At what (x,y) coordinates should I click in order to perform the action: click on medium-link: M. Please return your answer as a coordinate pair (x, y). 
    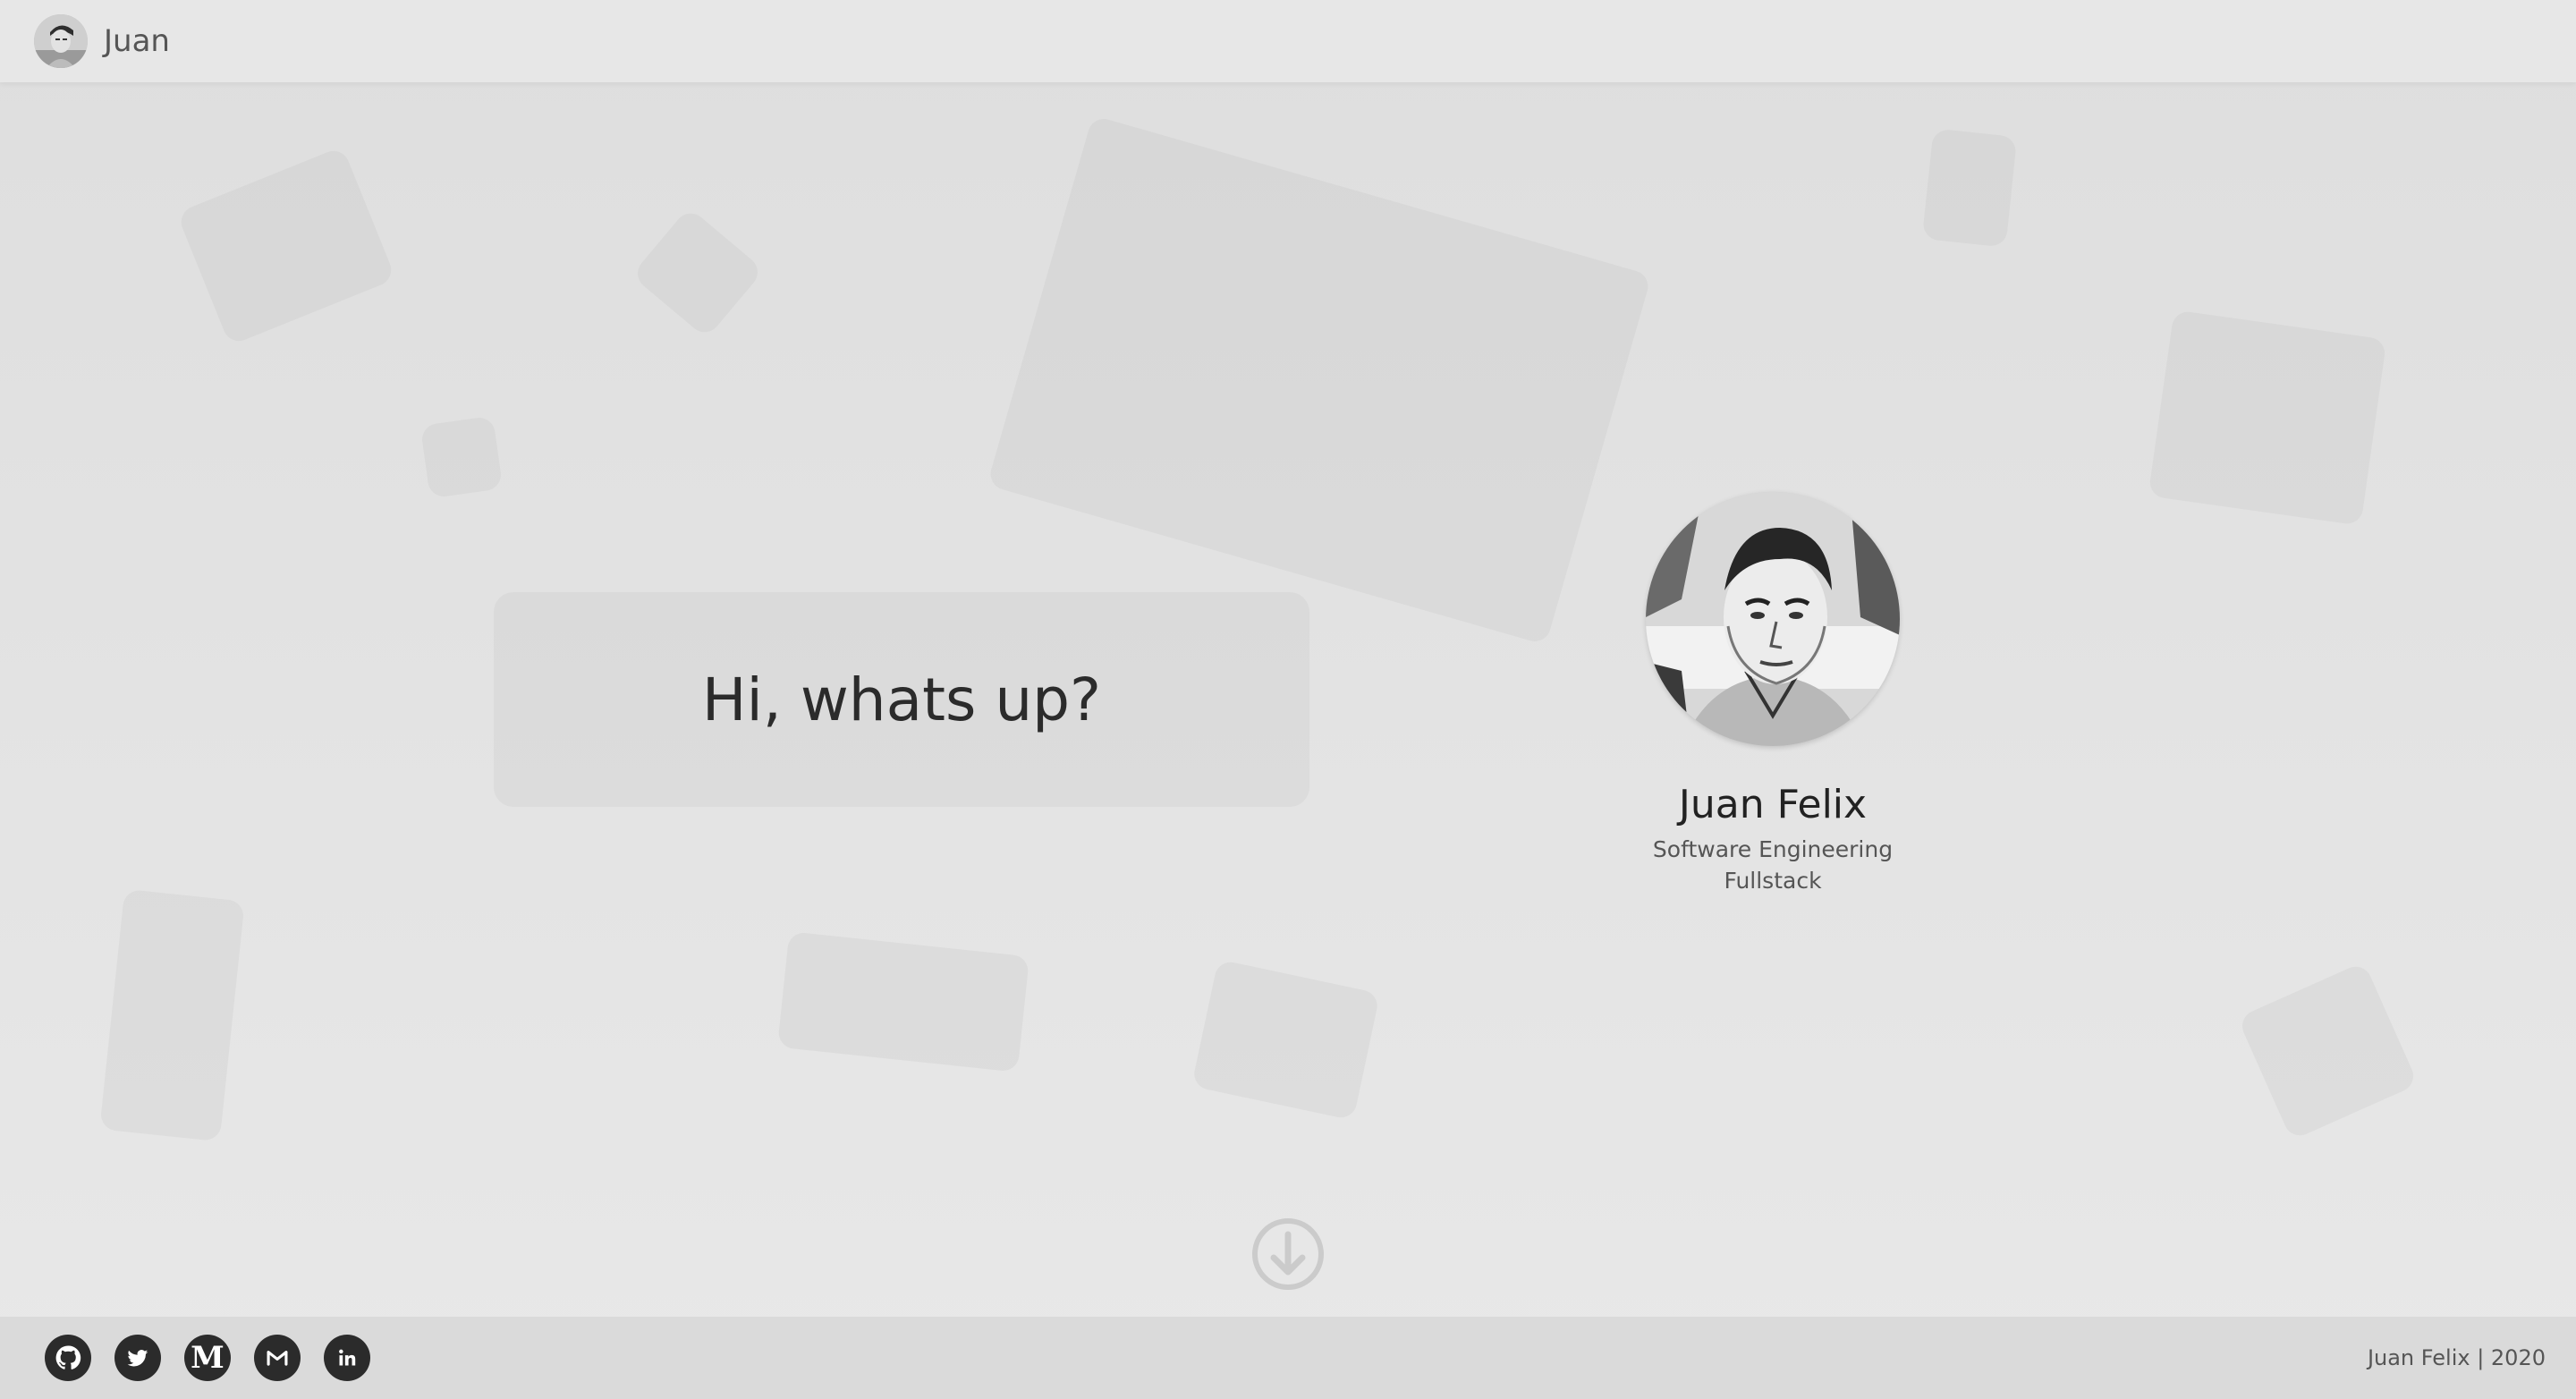
    Looking at the image, I should click on (207, 1358).